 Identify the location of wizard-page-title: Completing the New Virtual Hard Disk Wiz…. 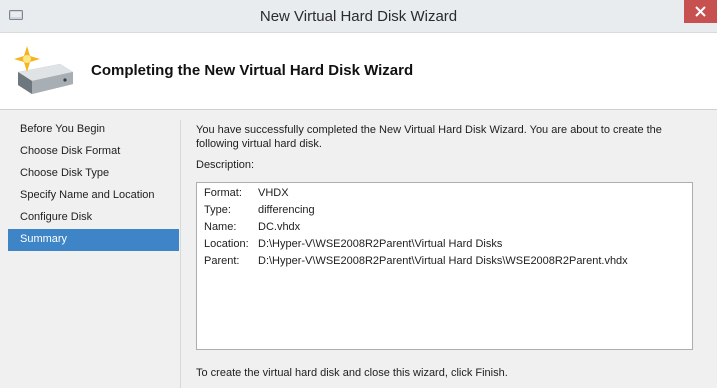
(252, 70).